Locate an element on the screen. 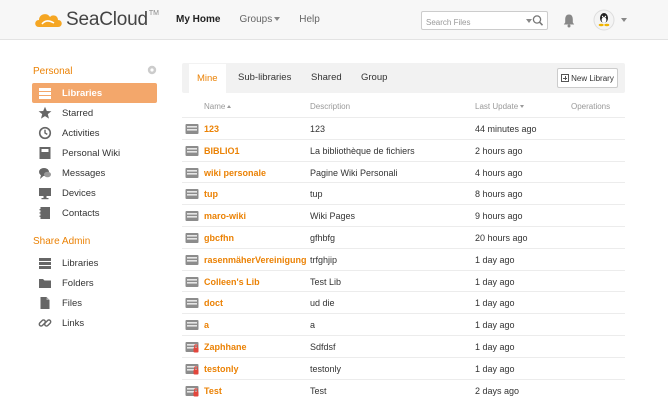  column-header-operations: Operations is located at coordinates (591, 106).